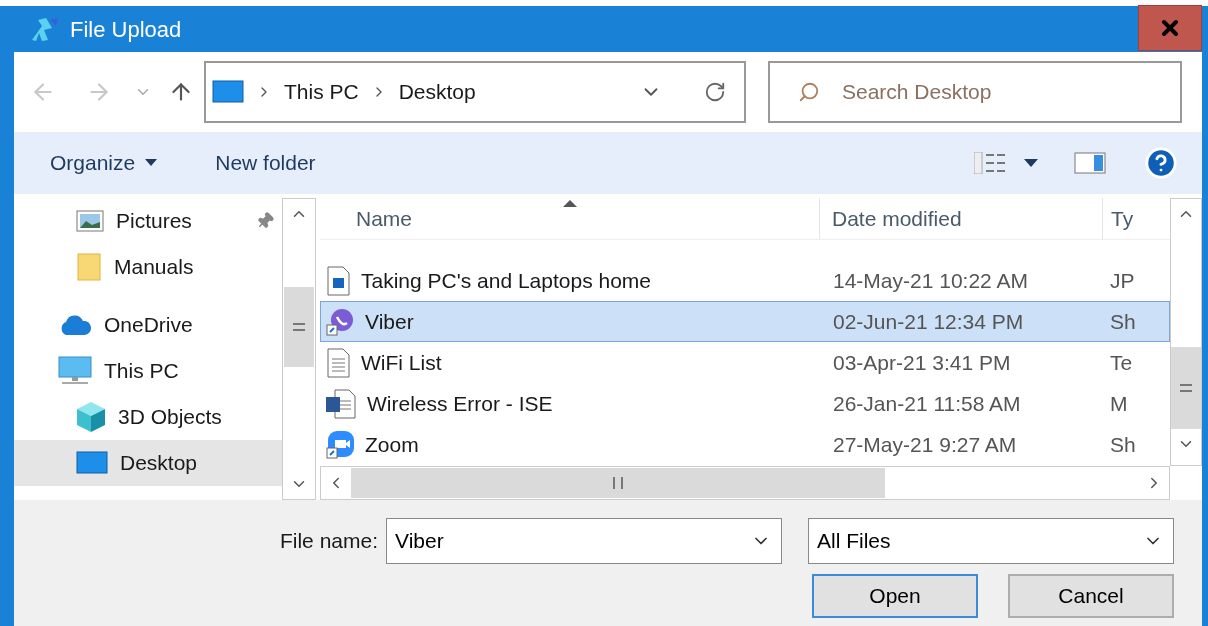 The width and height of the screenshot is (1208, 626). Describe the element at coordinates (148, 221) in the screenshot. I see `nav-item: Pictures` at that location.